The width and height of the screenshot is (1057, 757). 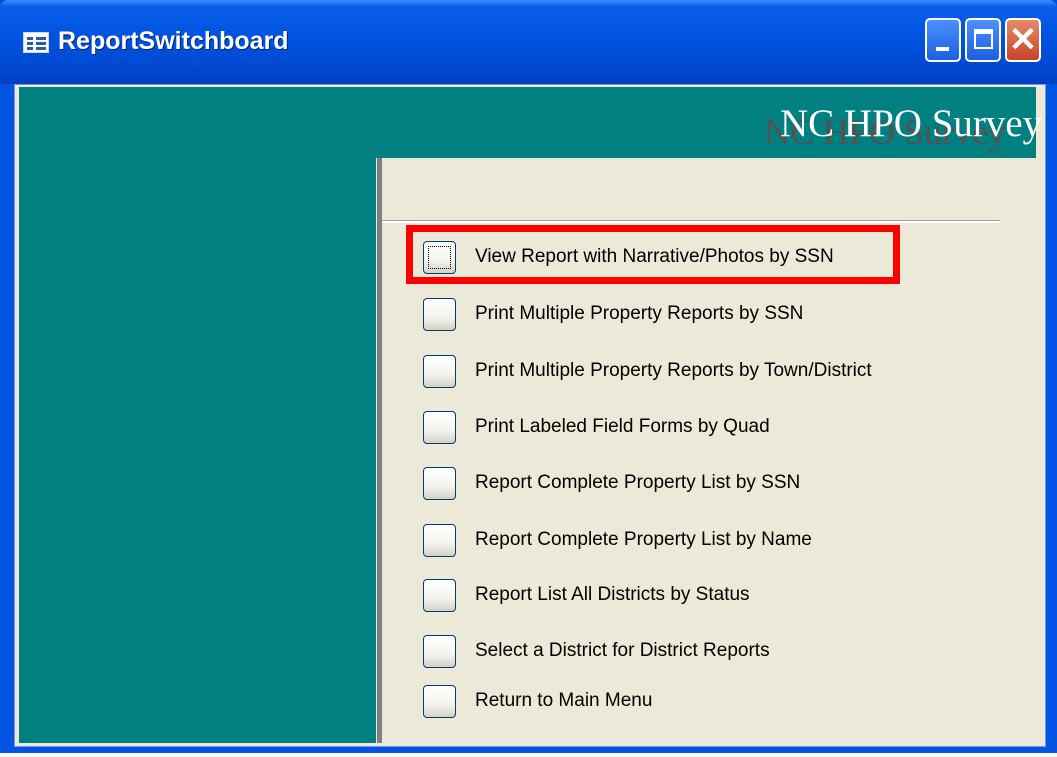 What do you see at coordinates (622, 427) in the screenshot?
I see `menu-item-label: Print Labeled Field Forms by Quad` at bounding box center [622, 427].